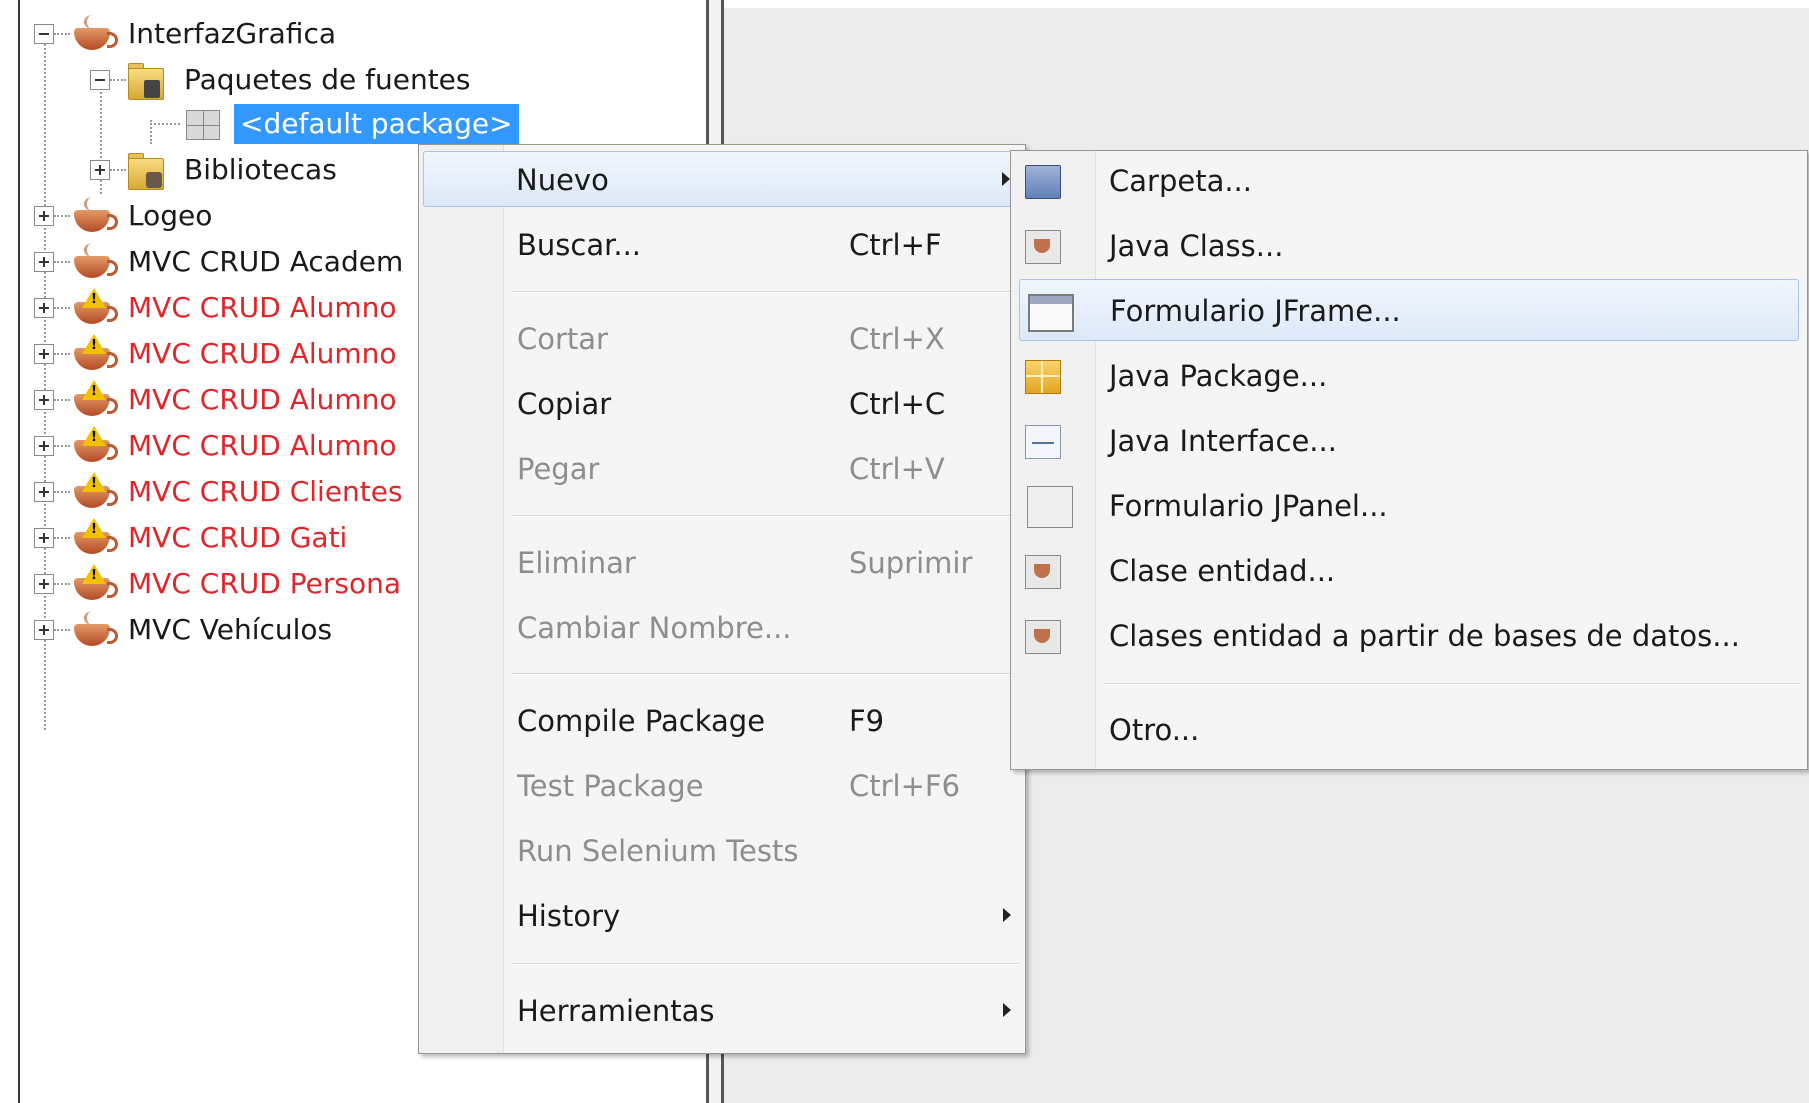  Describe the element at coordinates (123, 216) in the screenshot. I see `tree-node-project: Logeo` at that location.